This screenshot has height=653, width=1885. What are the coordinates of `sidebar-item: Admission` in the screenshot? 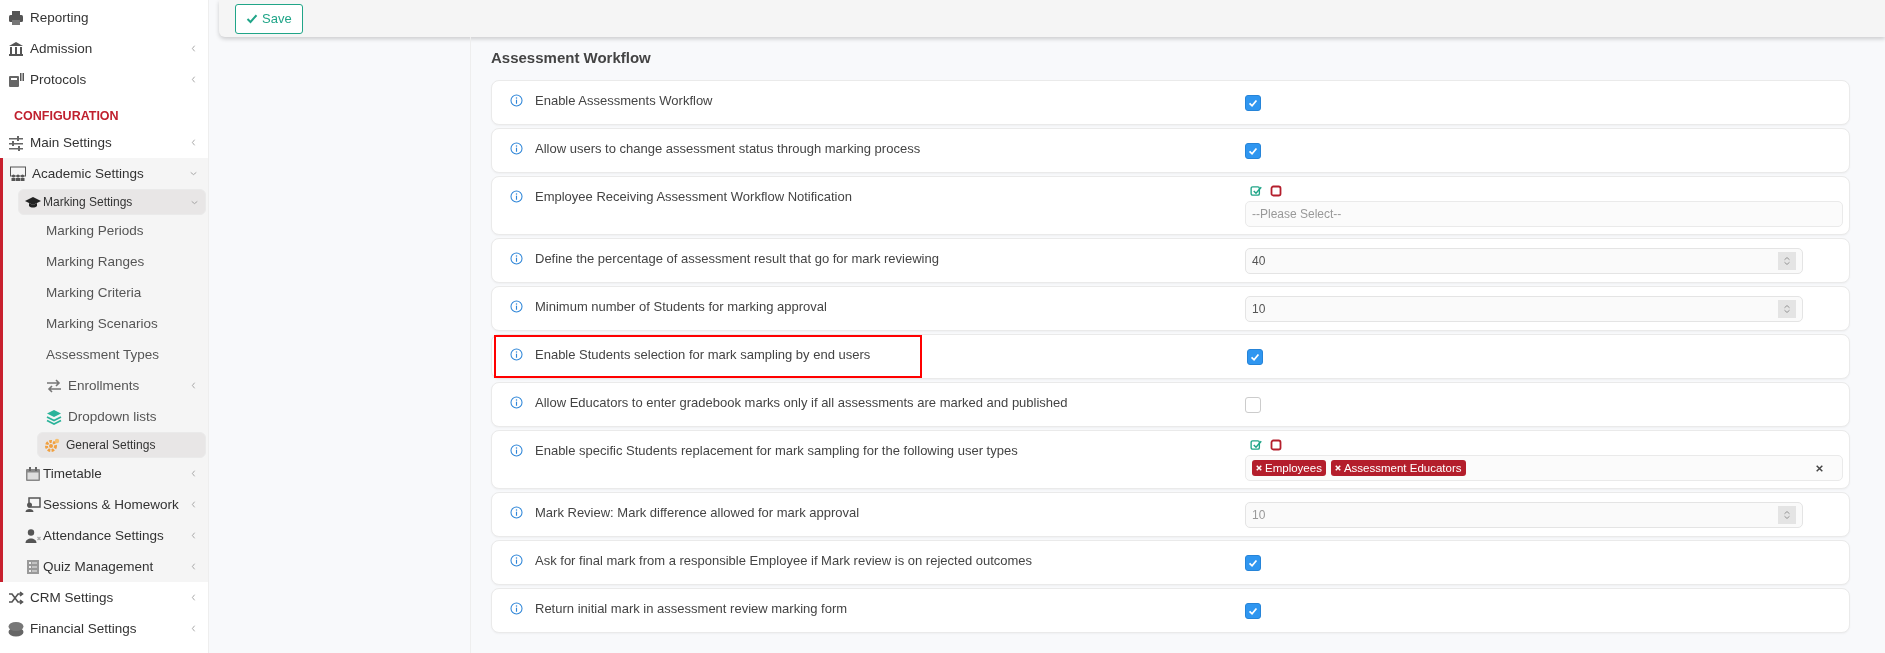 It's located at (104, 48).